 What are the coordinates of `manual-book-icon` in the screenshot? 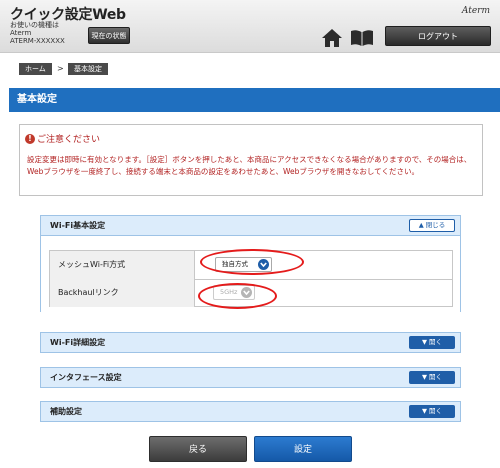 It's located at (362, 38).